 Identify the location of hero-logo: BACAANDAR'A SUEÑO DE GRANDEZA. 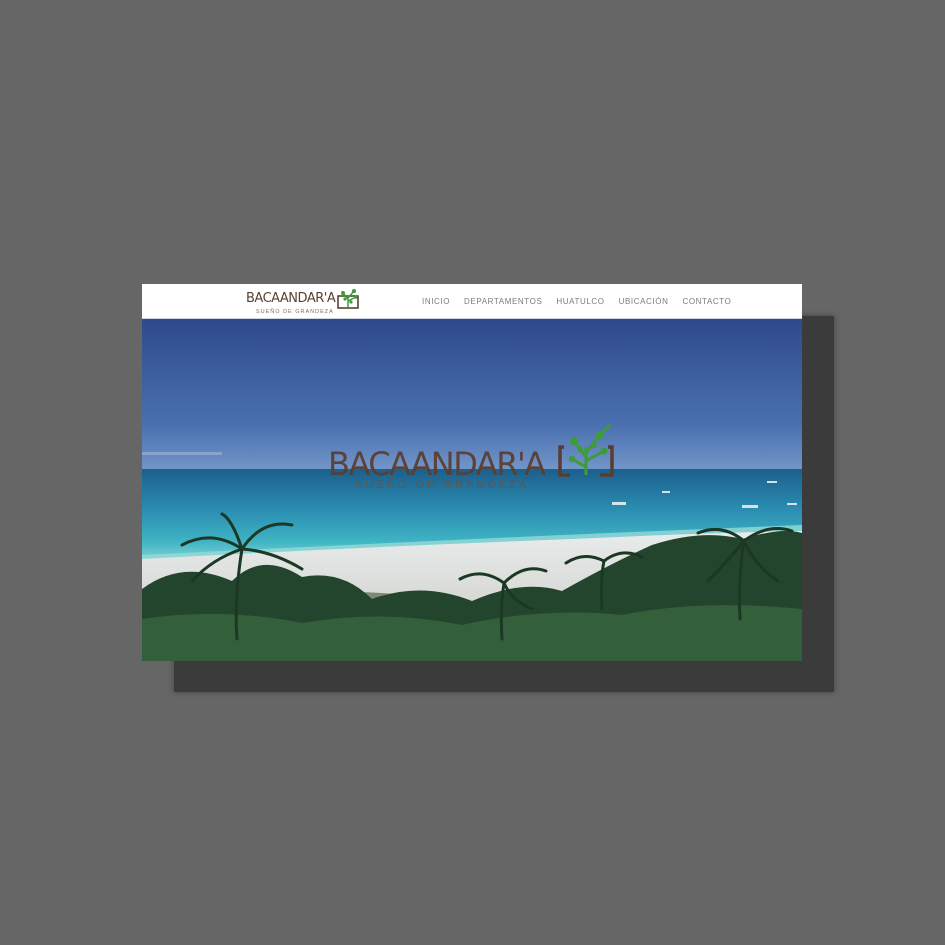
(478, 470).